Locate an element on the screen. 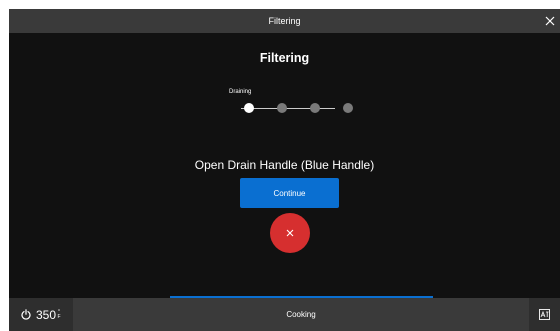 This screenshot has height=331, width=560. temperature-button: 350 ° F is located at coordinates (41, 314).